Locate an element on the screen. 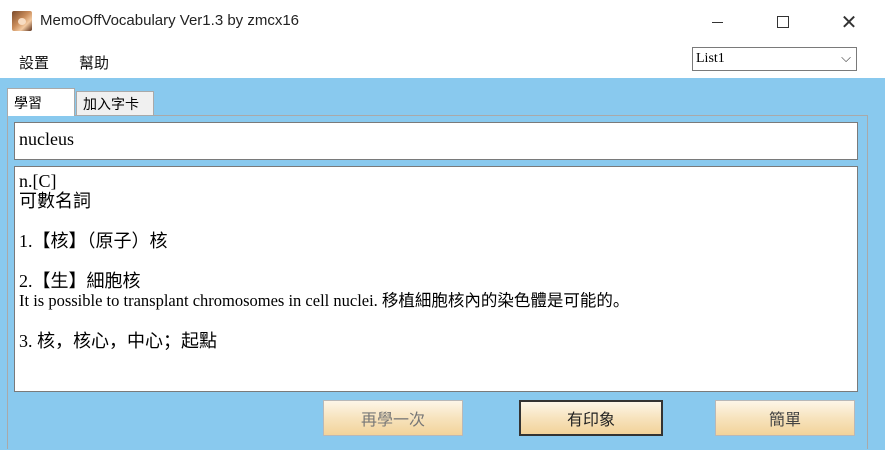 The height and width of the screenshot is (450, 885). close-button: ✕ is located at coordinates (849, 22).